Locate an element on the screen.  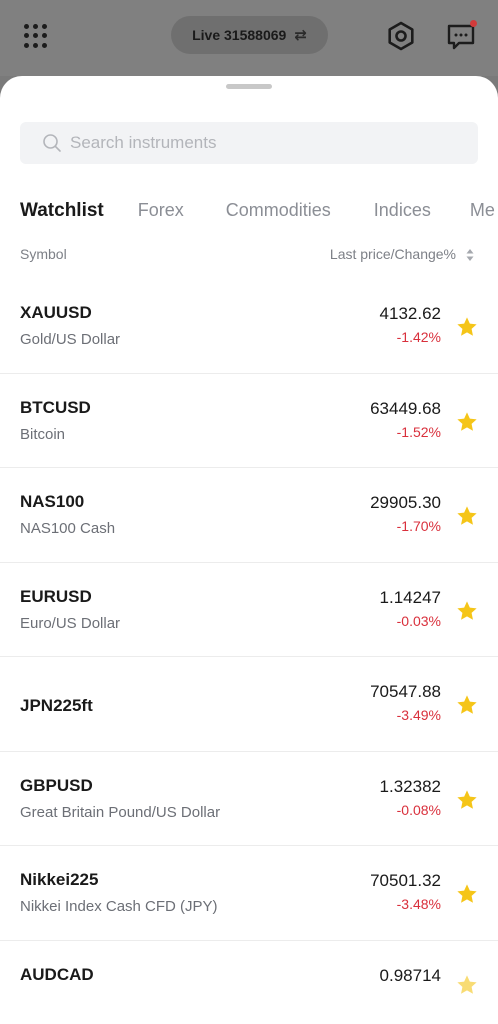
last-price: 1.32382 is located at coordinates (410, 786).